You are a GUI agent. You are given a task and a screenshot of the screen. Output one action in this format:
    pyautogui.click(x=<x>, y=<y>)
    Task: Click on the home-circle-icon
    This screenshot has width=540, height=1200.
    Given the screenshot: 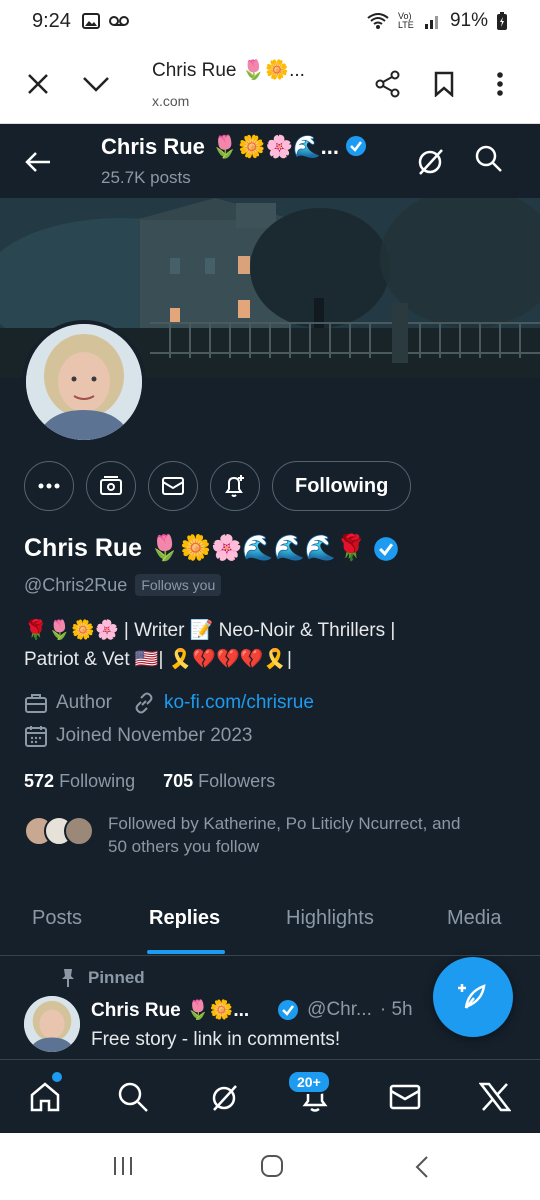 What is the action you would take?
    pyautogui.click(x=272, y=1166)
    